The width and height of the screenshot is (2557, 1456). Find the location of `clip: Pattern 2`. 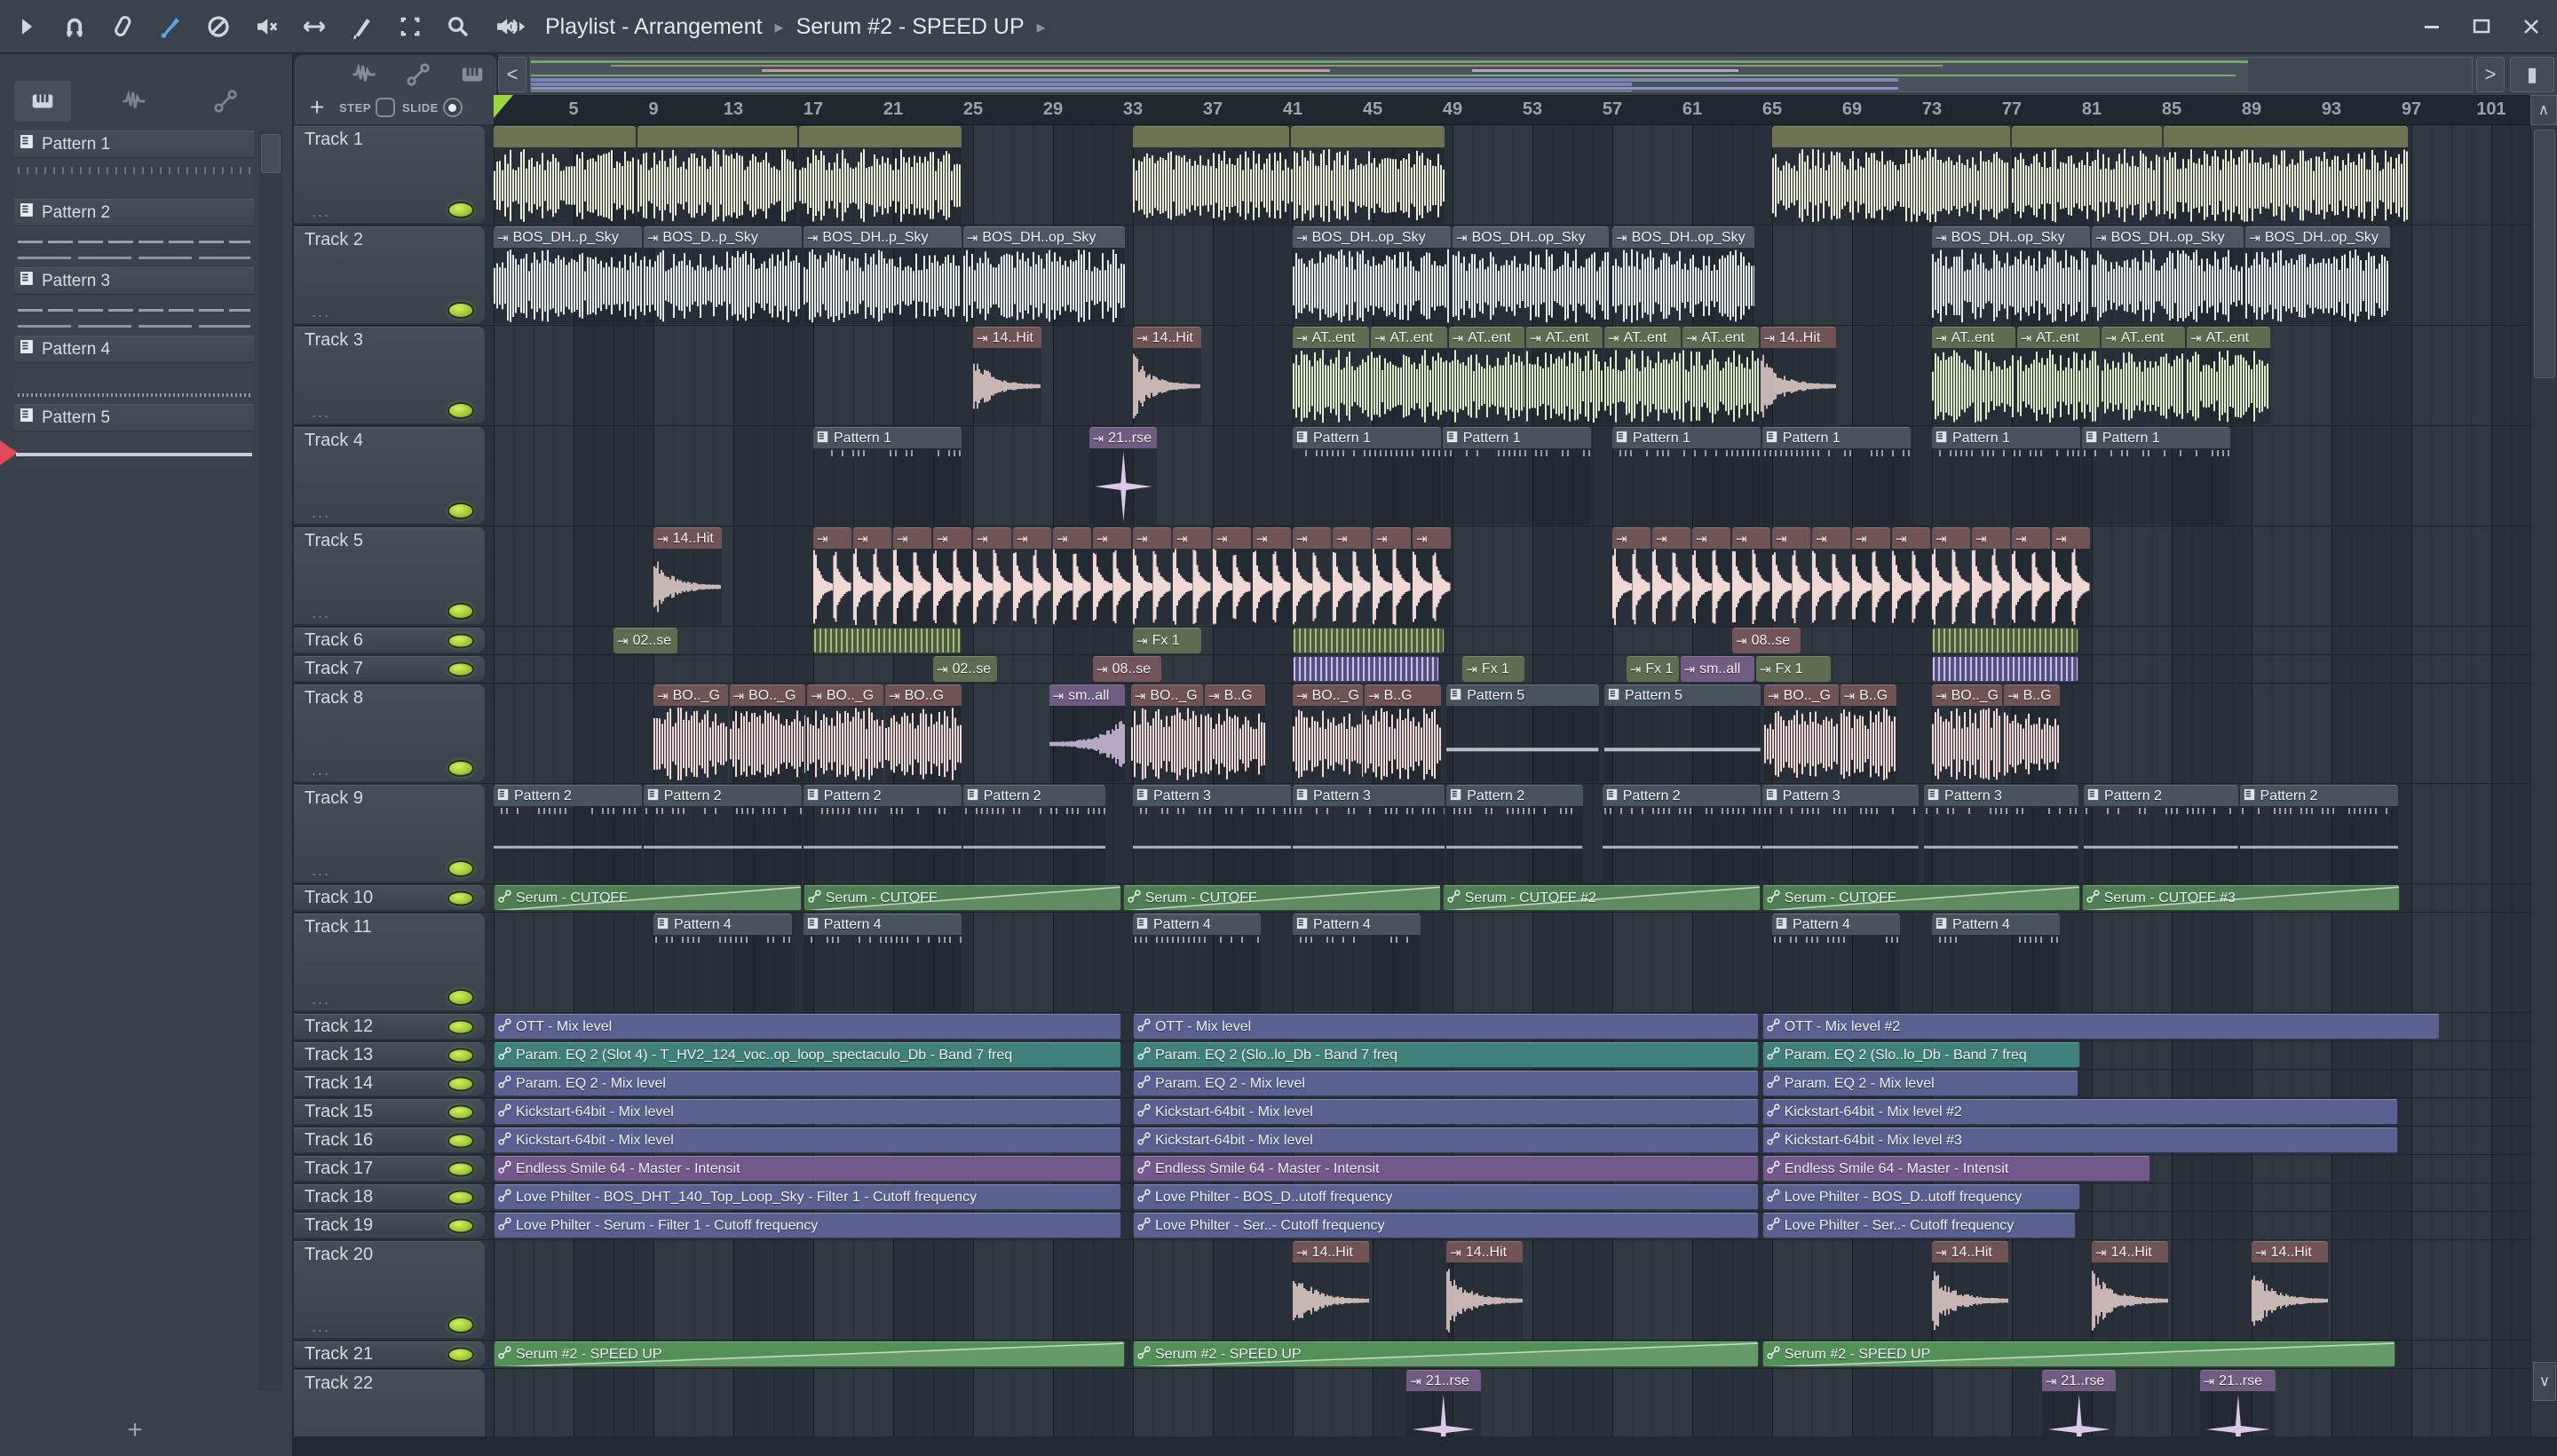

clip: Pattern 2 is located at coordinates (722, 833).